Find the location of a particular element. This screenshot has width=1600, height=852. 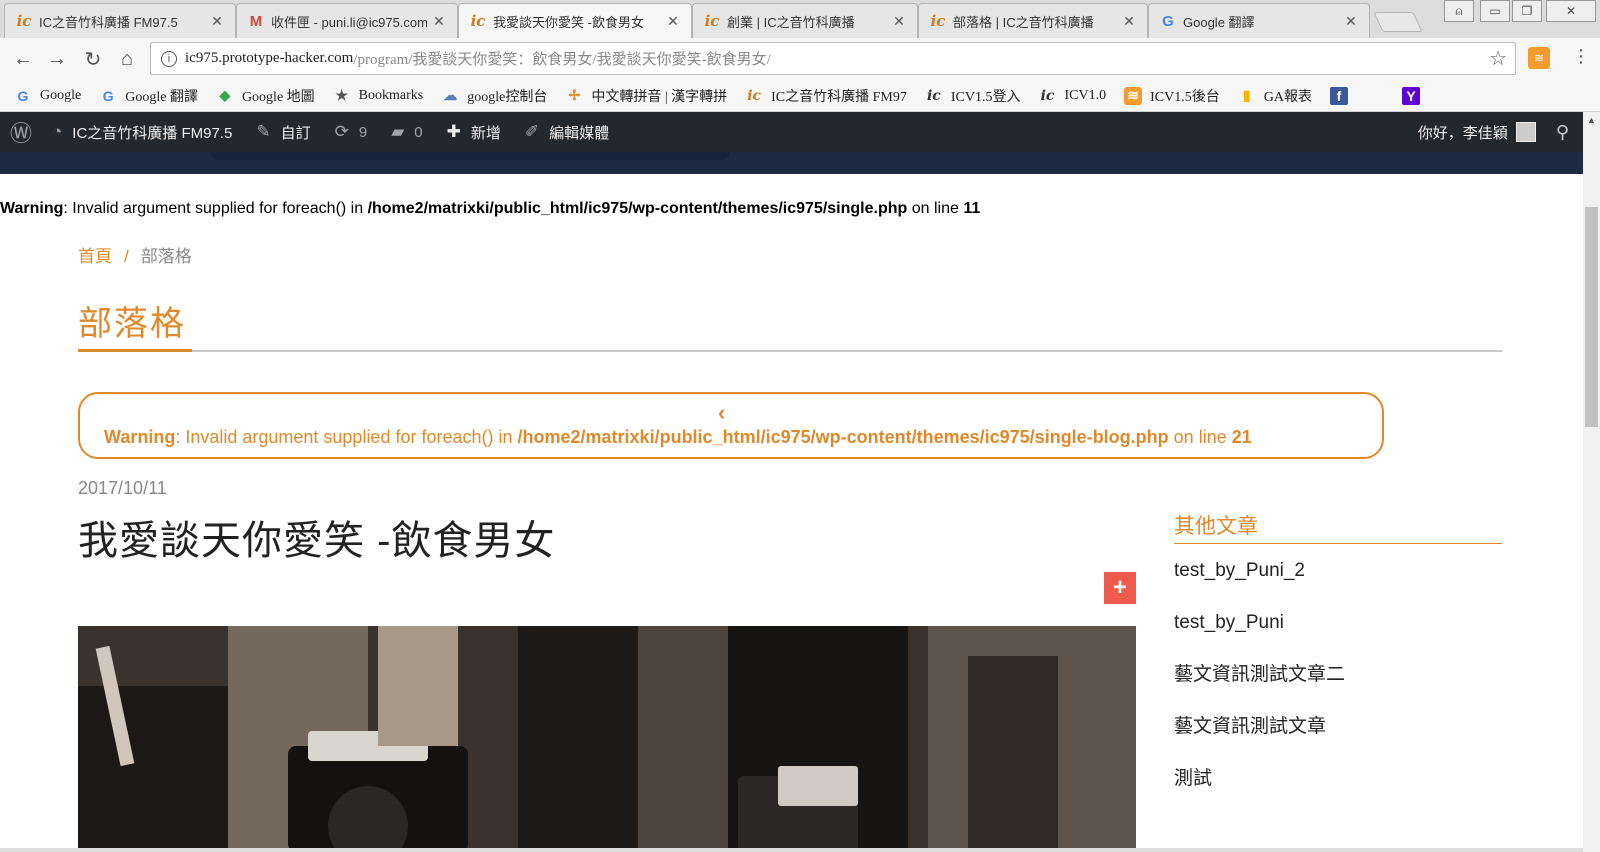

vertical-scrollbar: ▲ is located at coordinates (1591, 482).